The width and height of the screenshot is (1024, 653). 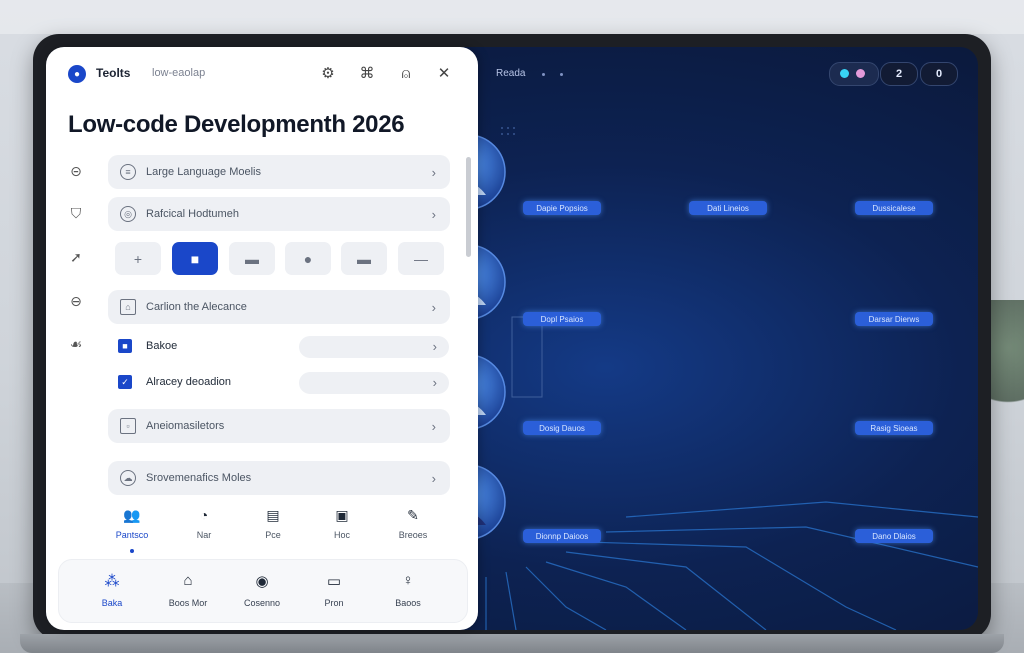 What do you see at coordinates (132, 535) in the screenshot?
I see `tab-label: Pantsco` at bounding box center [132, 535].